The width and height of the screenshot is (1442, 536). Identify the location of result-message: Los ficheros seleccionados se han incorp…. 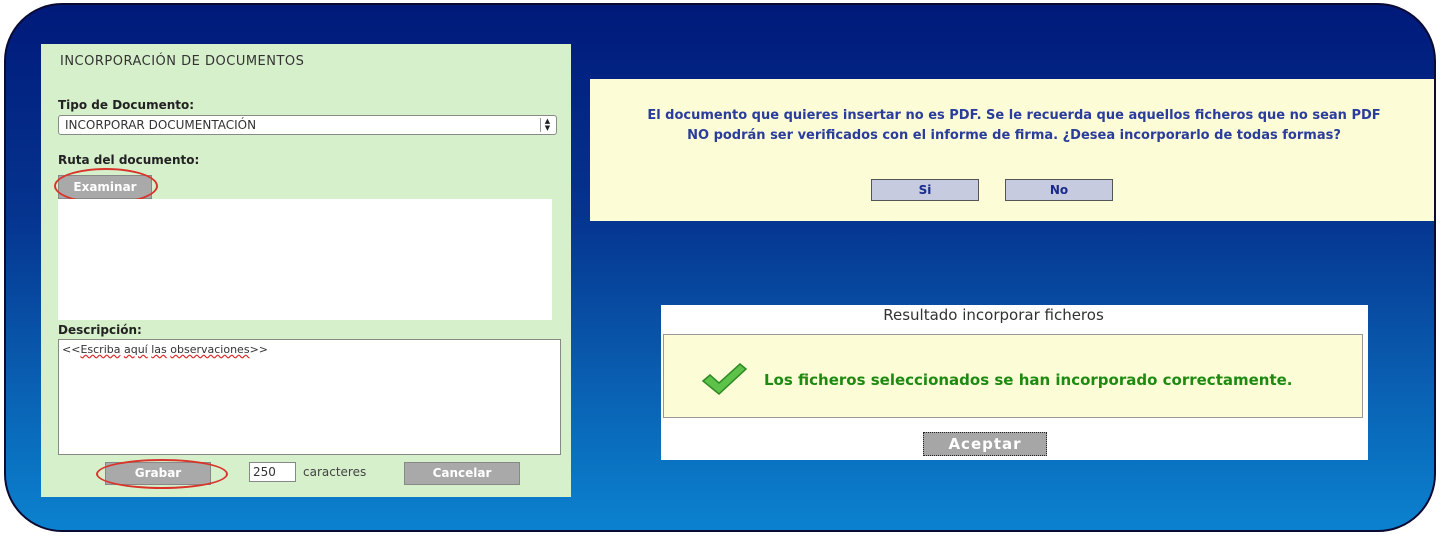
(1028, 380).